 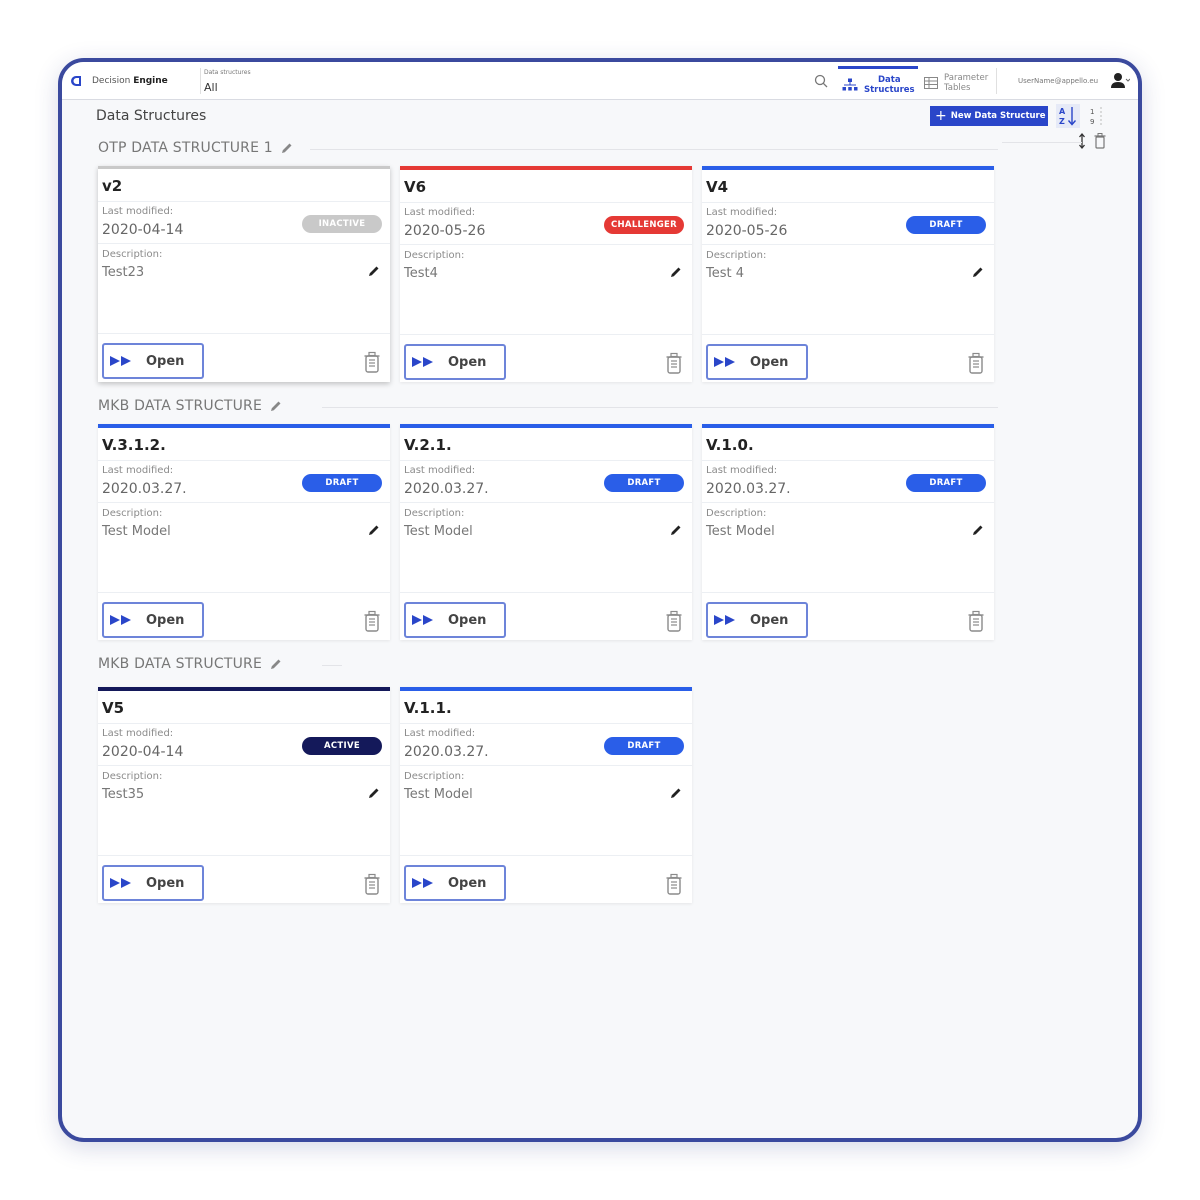 I want to click on data-structures-filter-select: All, so click(x=211, y=87).